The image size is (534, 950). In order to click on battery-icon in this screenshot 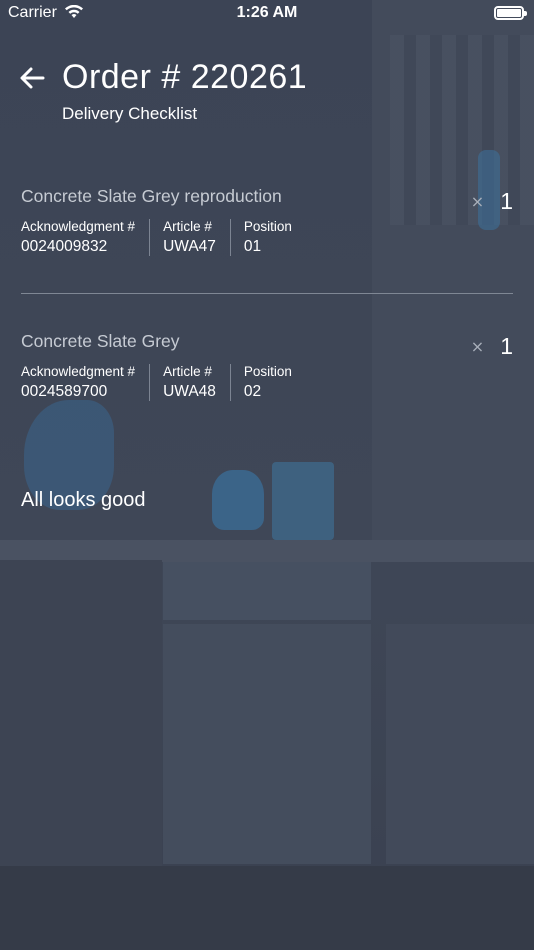, I will do `click(510, 13)`.